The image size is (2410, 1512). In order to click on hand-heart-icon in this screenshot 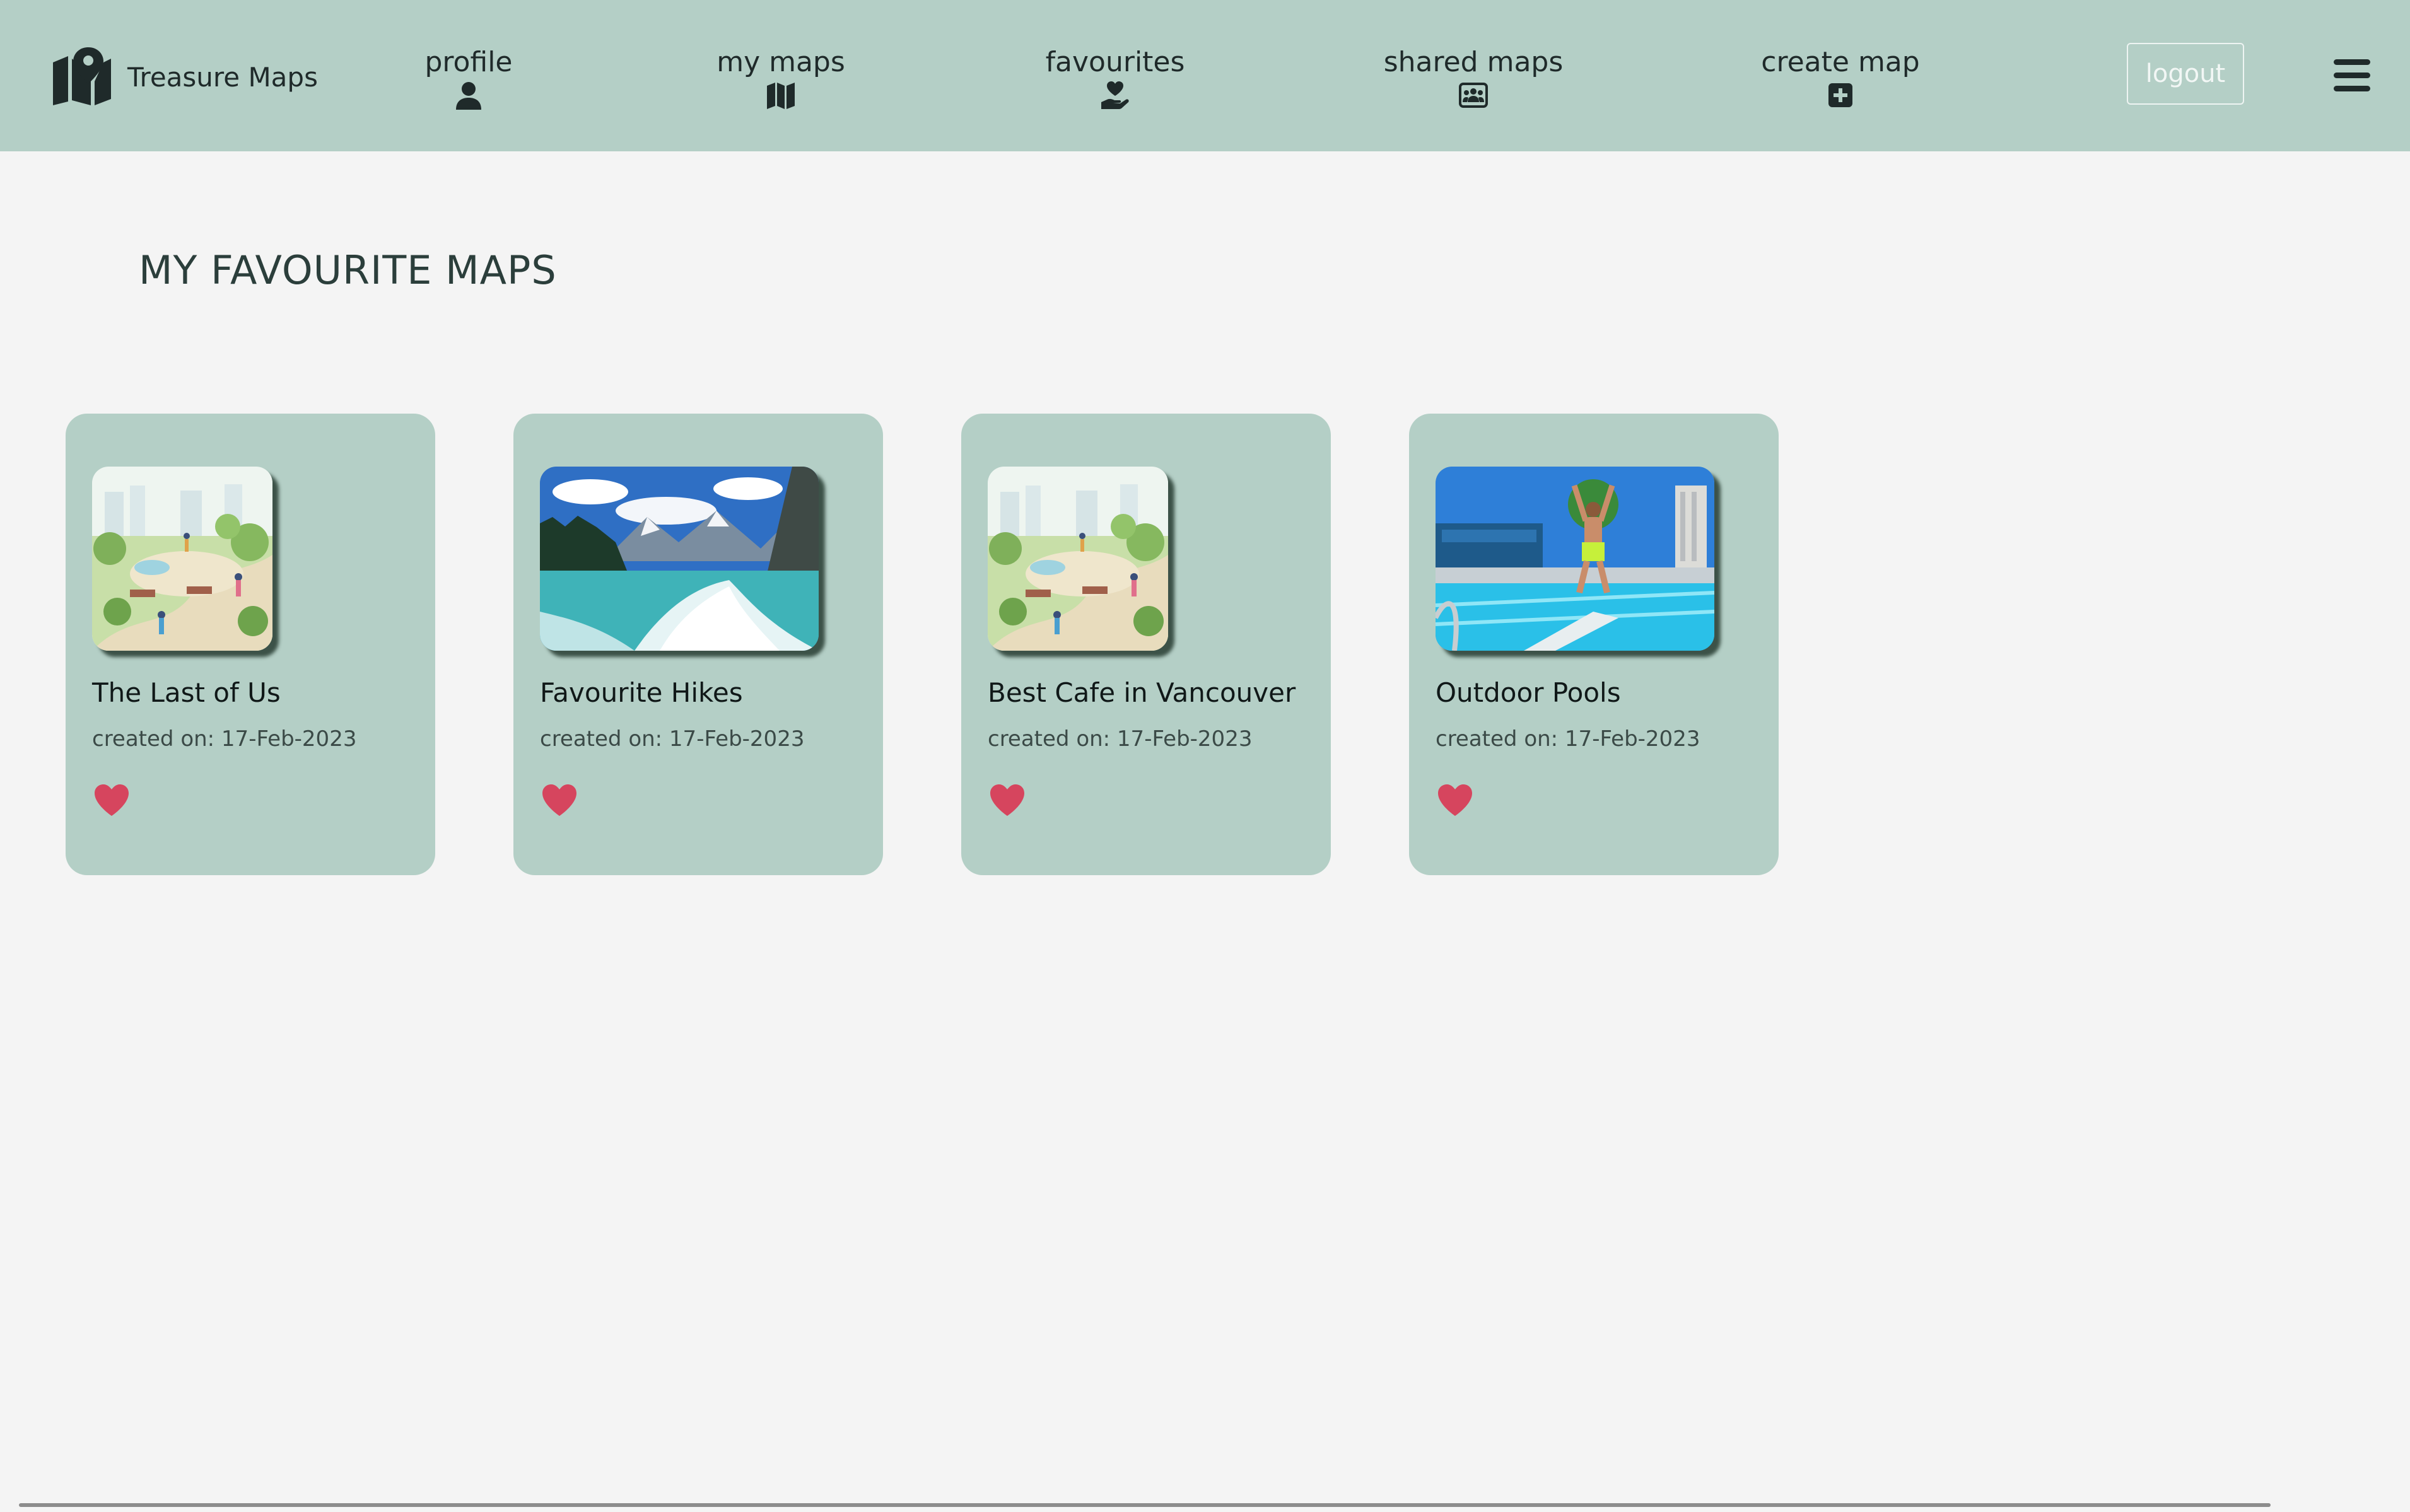, I will do `click(1115, 96)`.